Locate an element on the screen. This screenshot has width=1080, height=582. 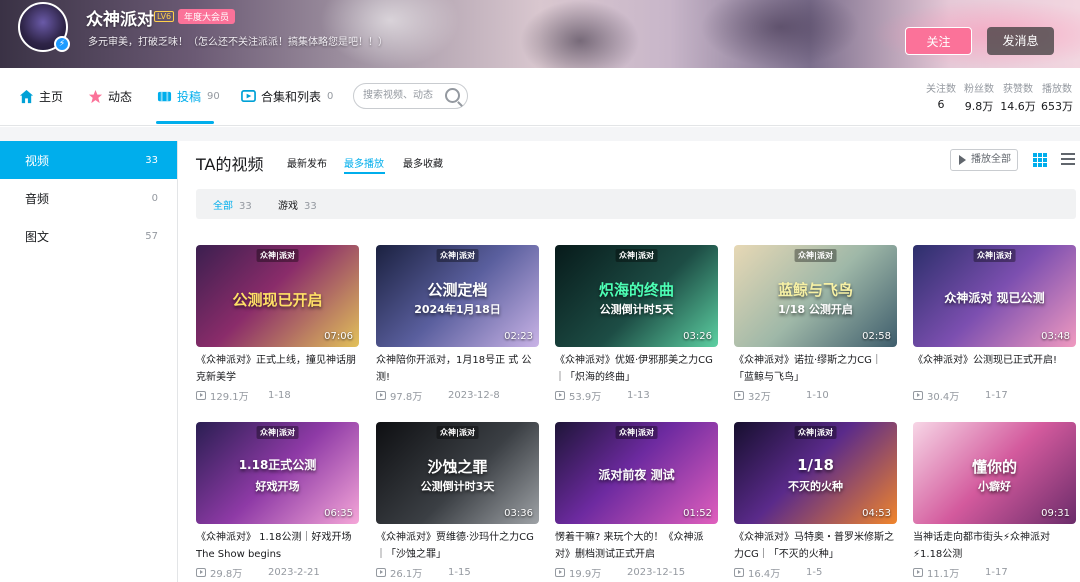
sidebar-item-article: 图文 57 is located at coordinates (88, 236).